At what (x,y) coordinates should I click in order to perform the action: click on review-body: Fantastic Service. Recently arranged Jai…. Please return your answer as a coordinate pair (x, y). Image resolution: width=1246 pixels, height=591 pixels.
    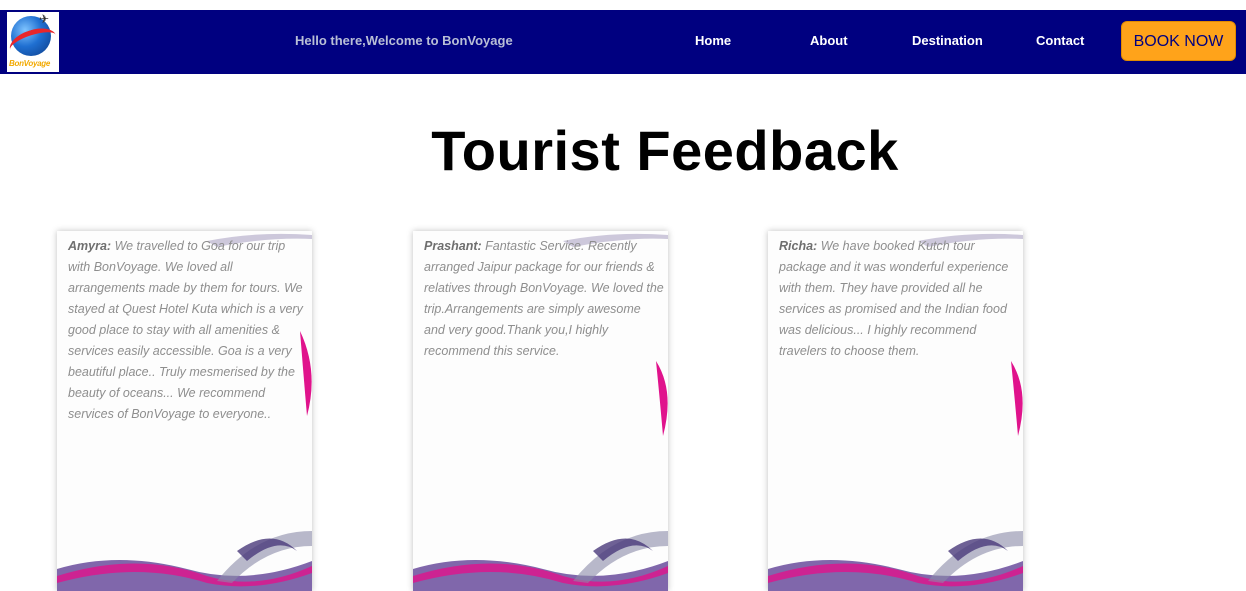
    Looking at the image, I should click on (544, 298).